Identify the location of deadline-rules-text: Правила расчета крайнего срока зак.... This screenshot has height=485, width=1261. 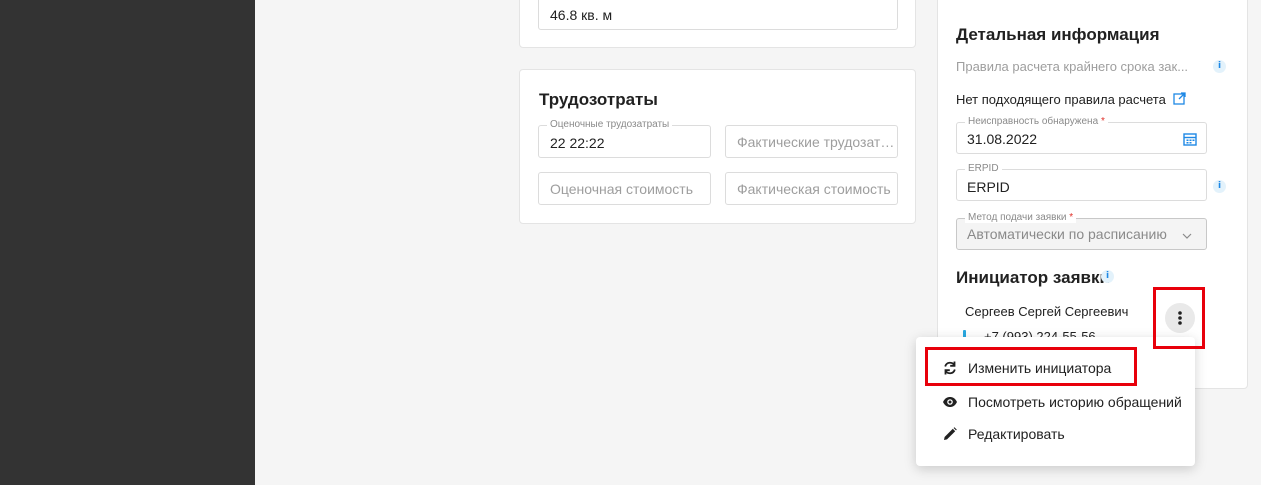
(1072, 66).